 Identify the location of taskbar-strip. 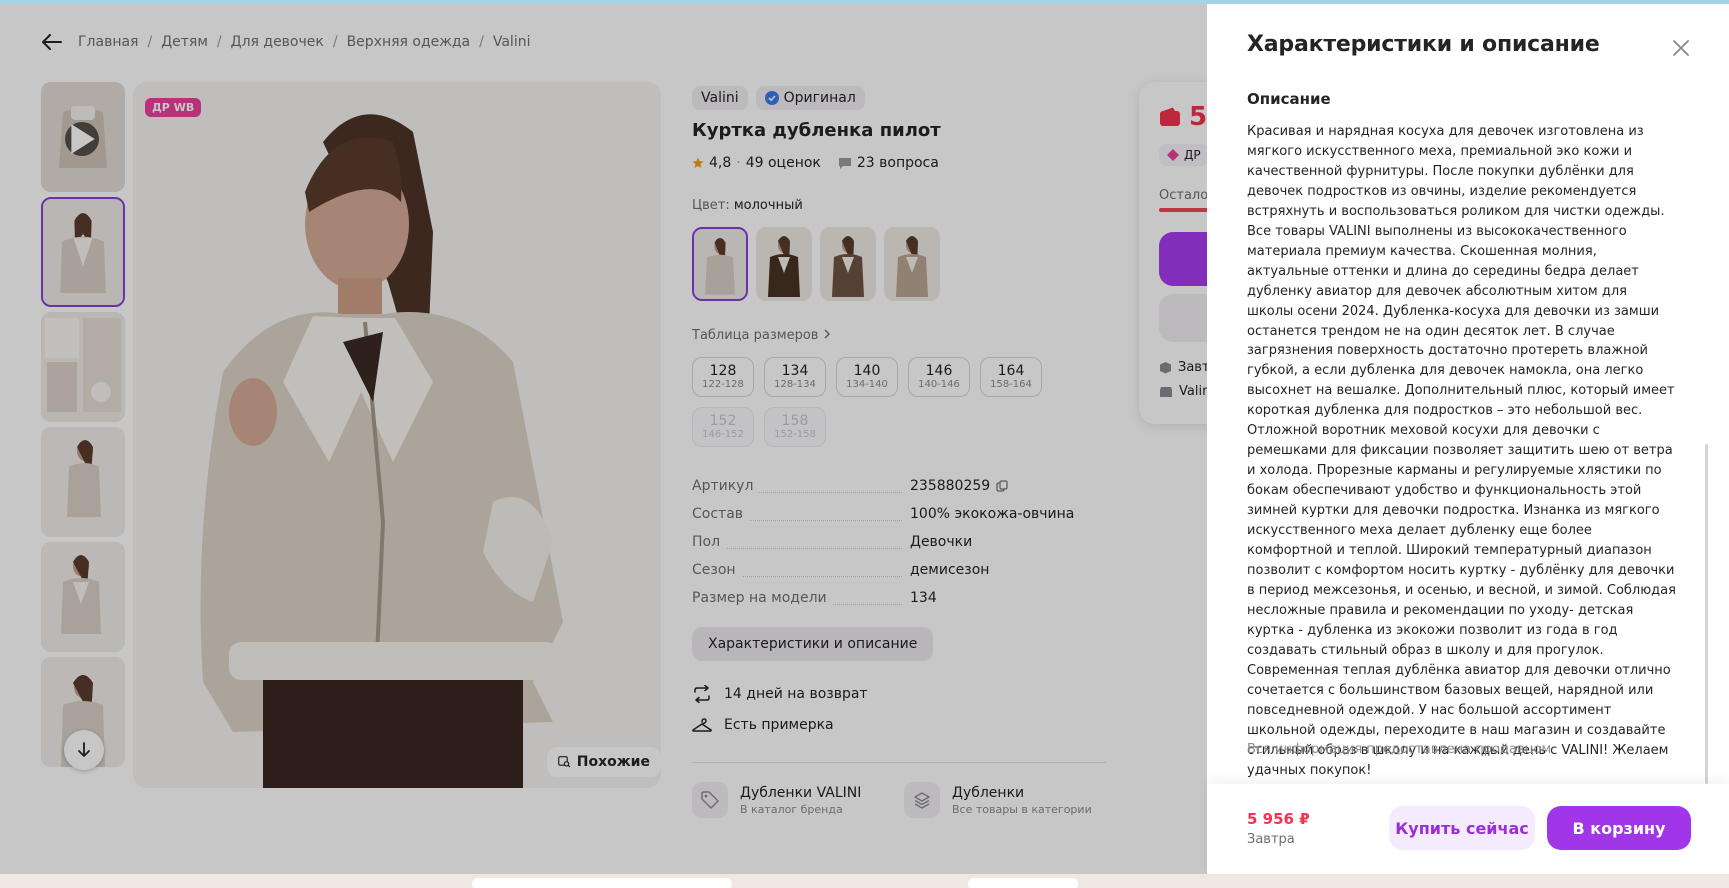
(864, 881).